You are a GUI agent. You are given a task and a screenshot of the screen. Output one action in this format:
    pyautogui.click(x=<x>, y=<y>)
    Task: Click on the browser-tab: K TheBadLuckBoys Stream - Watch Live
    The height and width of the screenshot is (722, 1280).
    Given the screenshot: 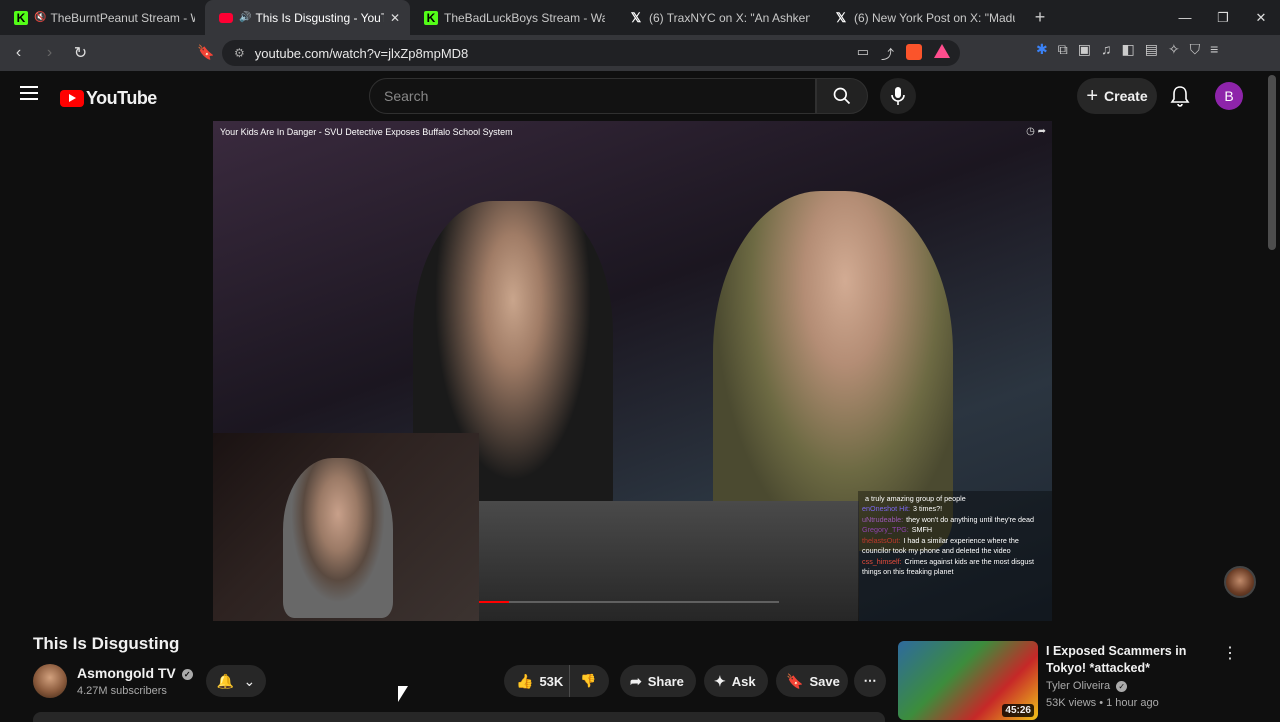 What is the action you would take?
    pyautogui.click(x=512, y=17)
    